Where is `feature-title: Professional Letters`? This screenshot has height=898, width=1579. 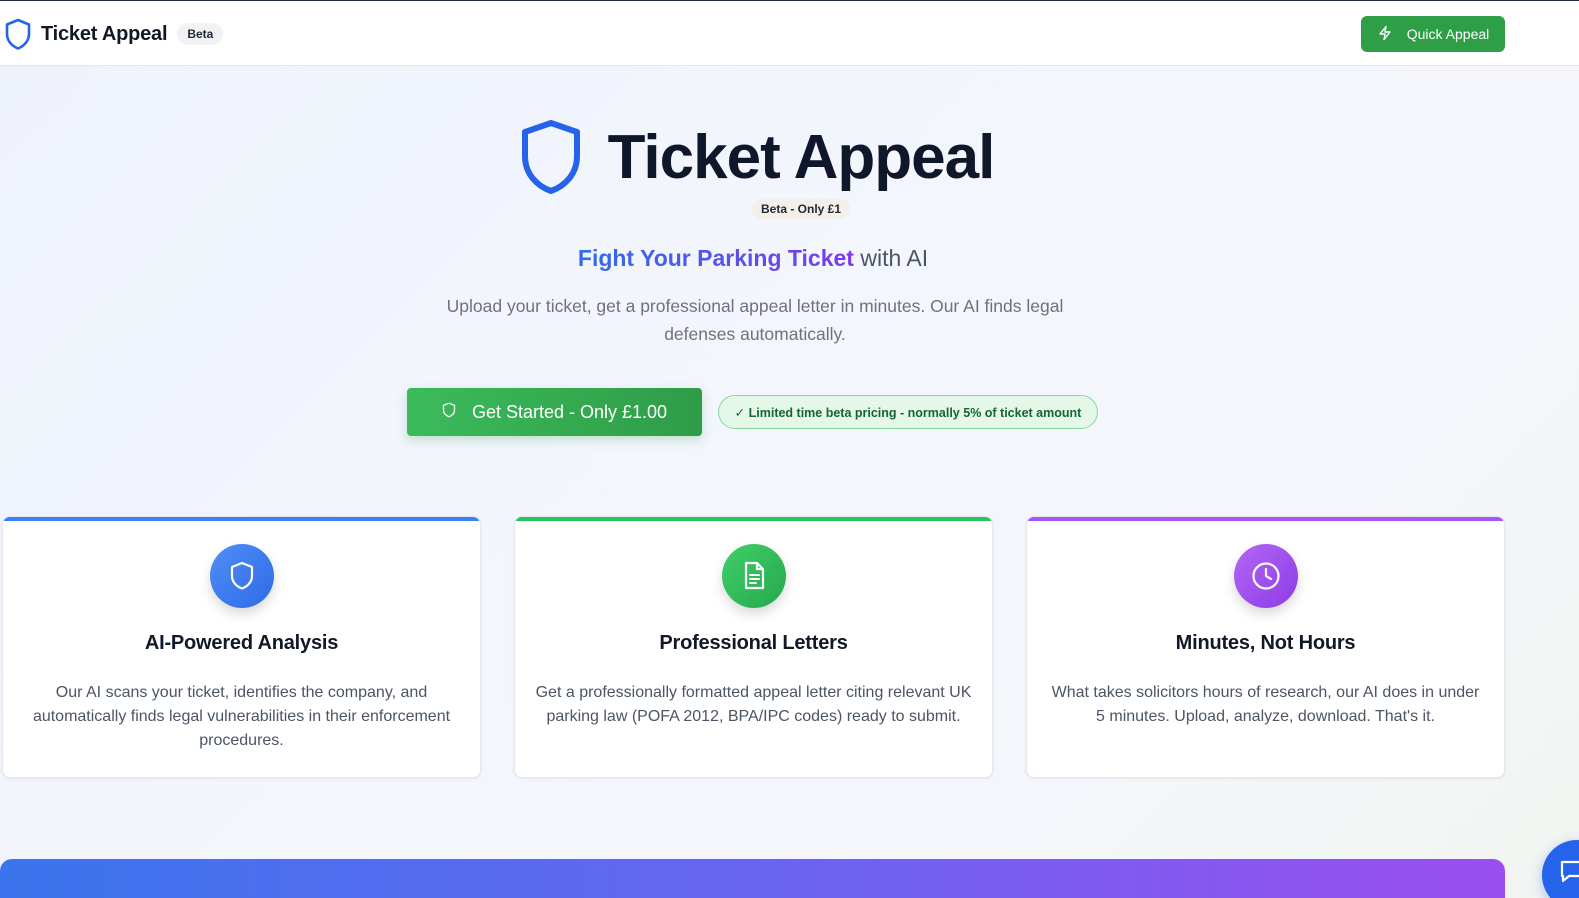
feature-title: Professional Letters is located at coordinates (753, 643).